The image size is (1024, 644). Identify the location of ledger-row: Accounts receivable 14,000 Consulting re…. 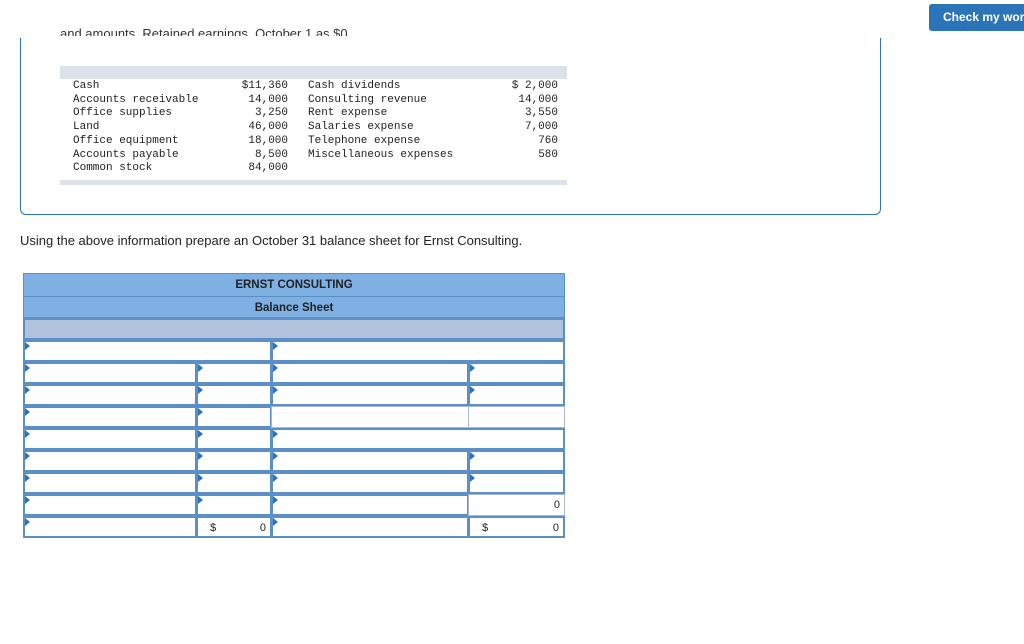
(313, 101).